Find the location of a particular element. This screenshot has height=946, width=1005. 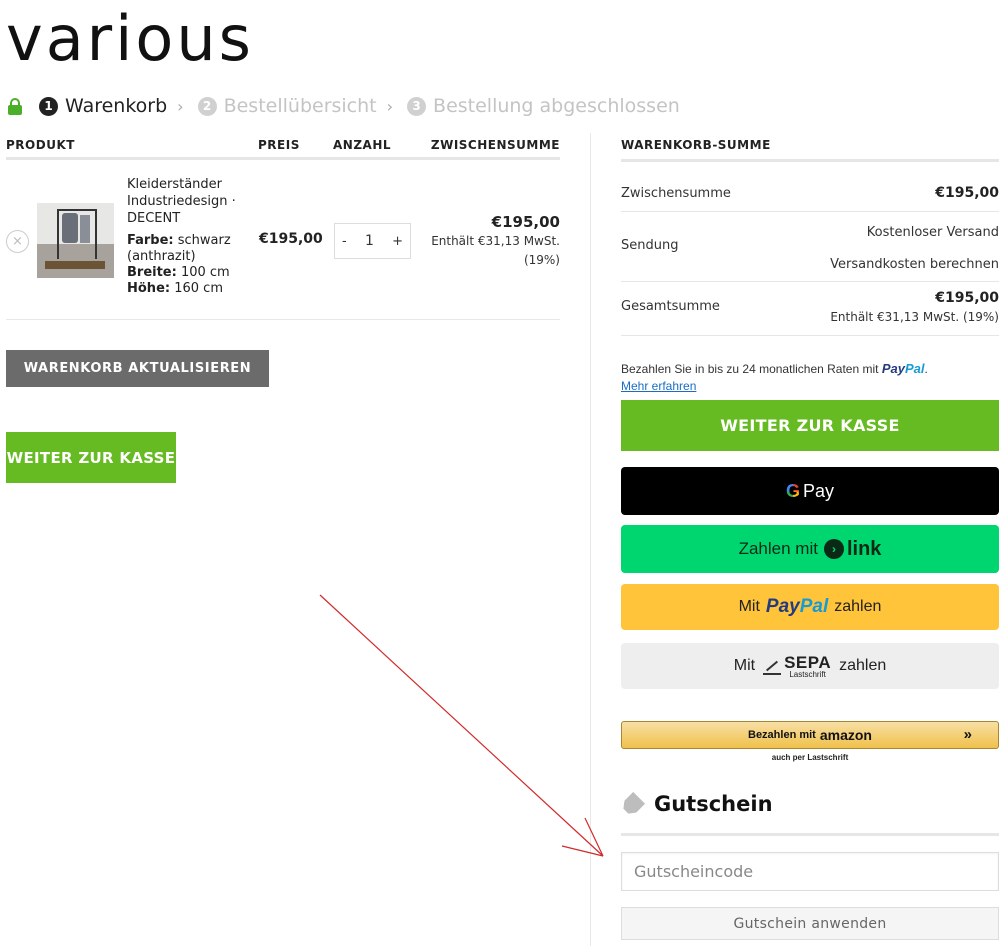

shipping-calculator-link: Versandkosten berechnen is located at coordinates (914, 264).